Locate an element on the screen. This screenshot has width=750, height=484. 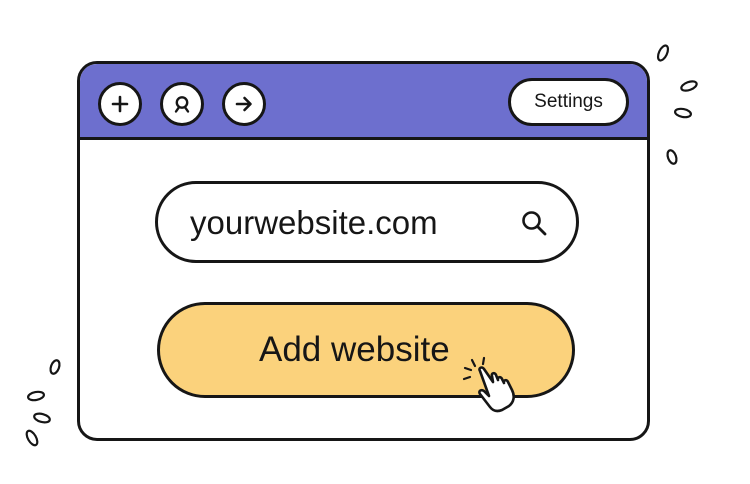
settings-button: Settings is located at coordinates (568, 102).